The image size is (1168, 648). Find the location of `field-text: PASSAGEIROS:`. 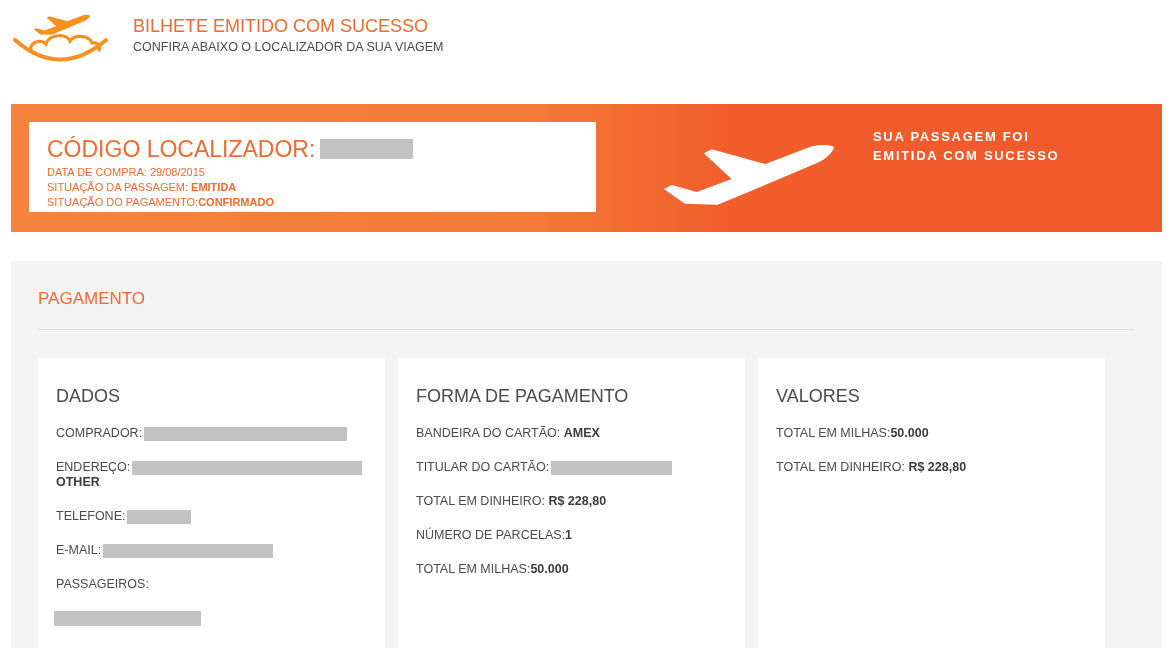

field-text: PASSAGEIROS: is located at coordinates (102, 584).